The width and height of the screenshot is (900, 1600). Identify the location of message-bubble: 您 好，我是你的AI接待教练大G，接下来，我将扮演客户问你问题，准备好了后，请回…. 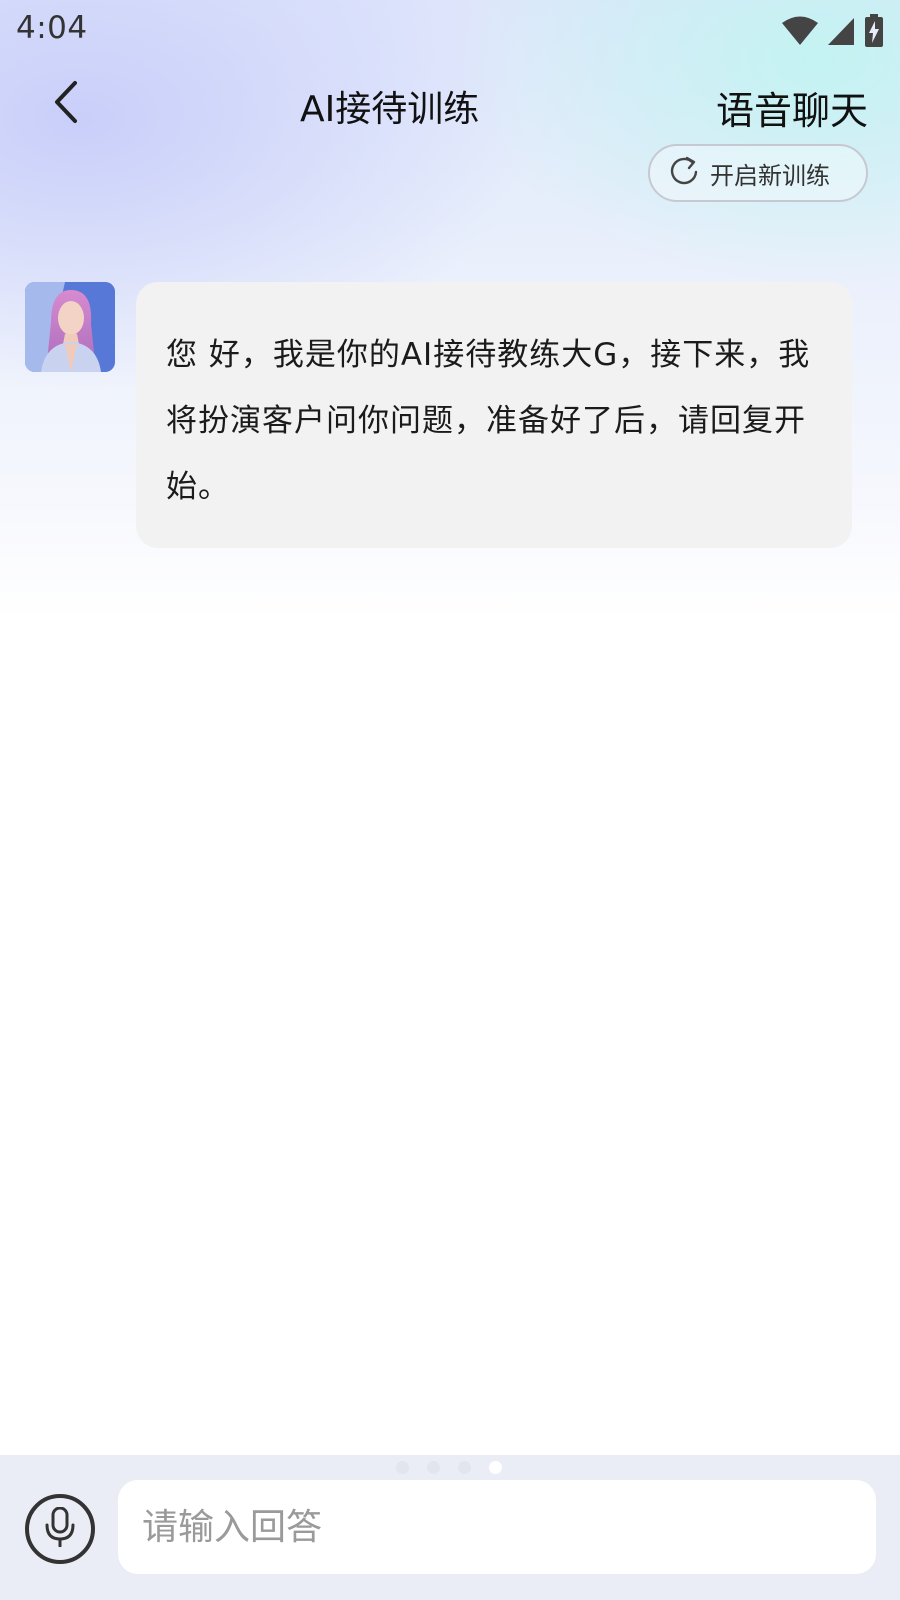
(494, 415).